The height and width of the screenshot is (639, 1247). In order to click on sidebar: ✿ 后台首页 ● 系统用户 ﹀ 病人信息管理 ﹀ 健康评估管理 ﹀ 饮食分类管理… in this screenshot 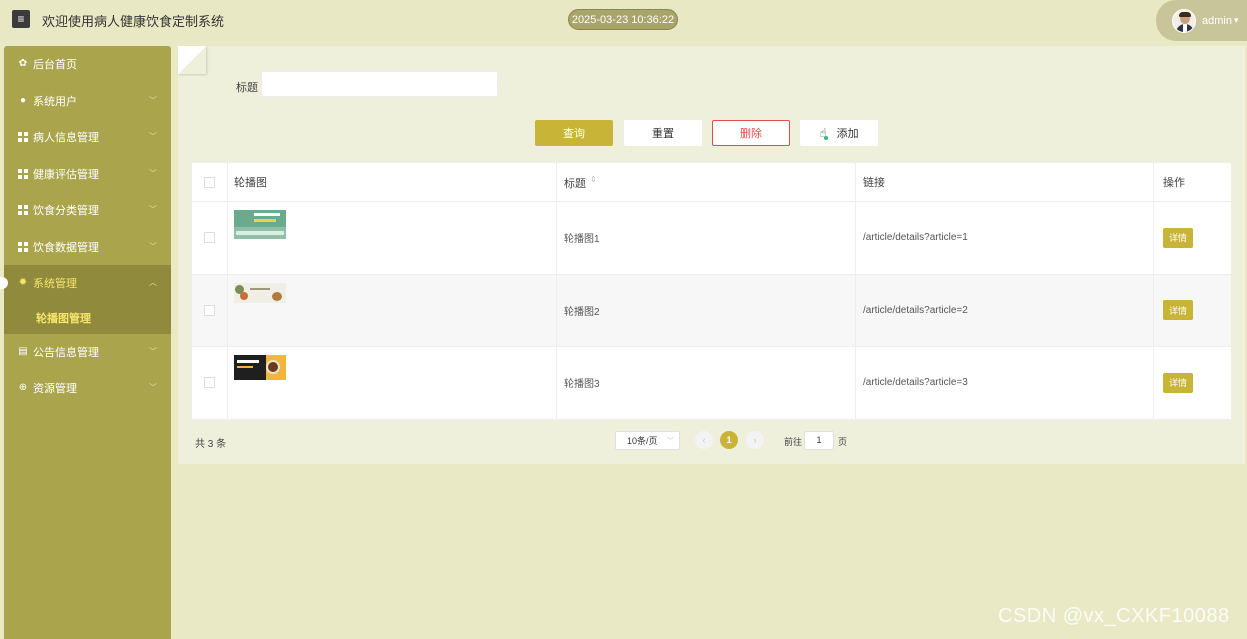, I will do `click(85, 342)`.